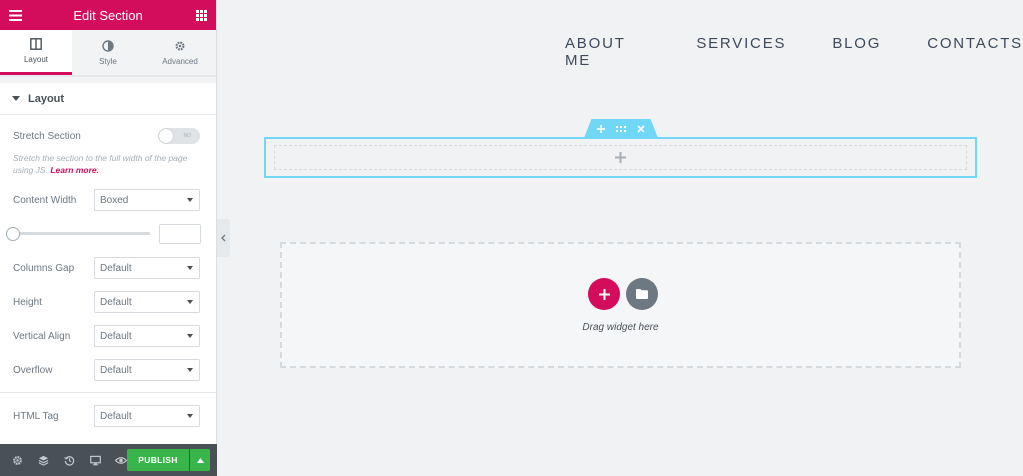  What do you see at coordinates (166, 136) in the screenshot?
I see `toggle-knob` at bounding box center [166, 136].